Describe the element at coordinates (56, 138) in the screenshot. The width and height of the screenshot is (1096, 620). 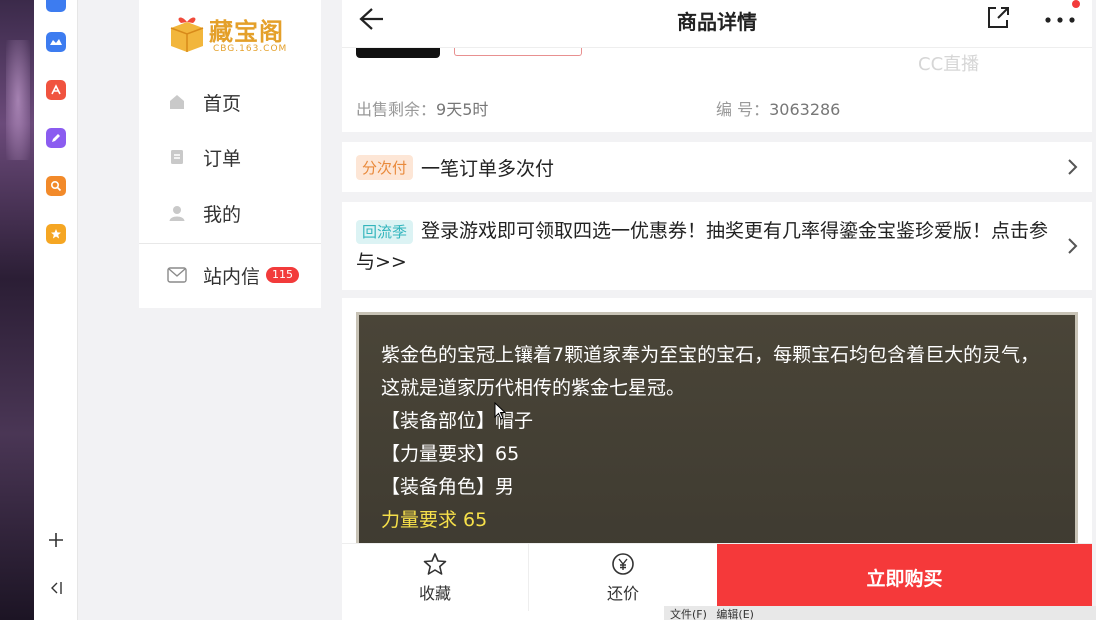
I see `dock-edit-icon` at that location.